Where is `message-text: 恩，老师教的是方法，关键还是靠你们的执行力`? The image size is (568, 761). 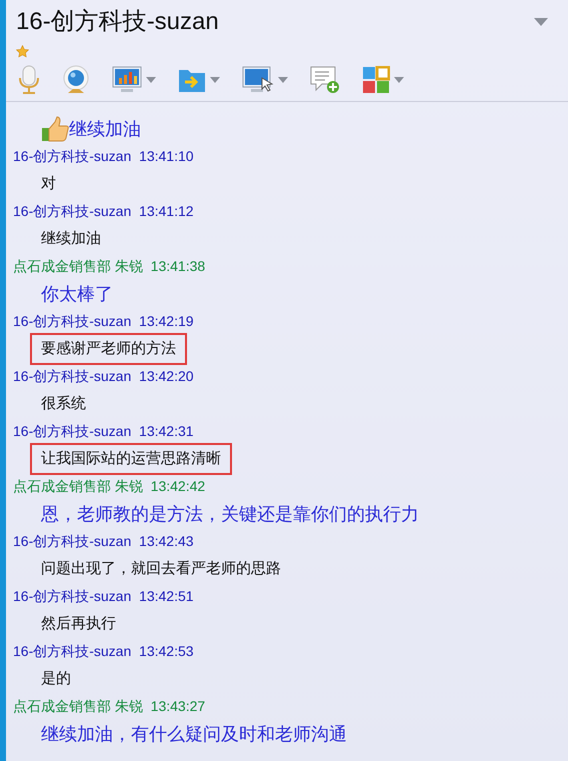
message-text: 恩，老师教的是方法，关键还是靠你们的执行力 is located at coordinates (230, 514).